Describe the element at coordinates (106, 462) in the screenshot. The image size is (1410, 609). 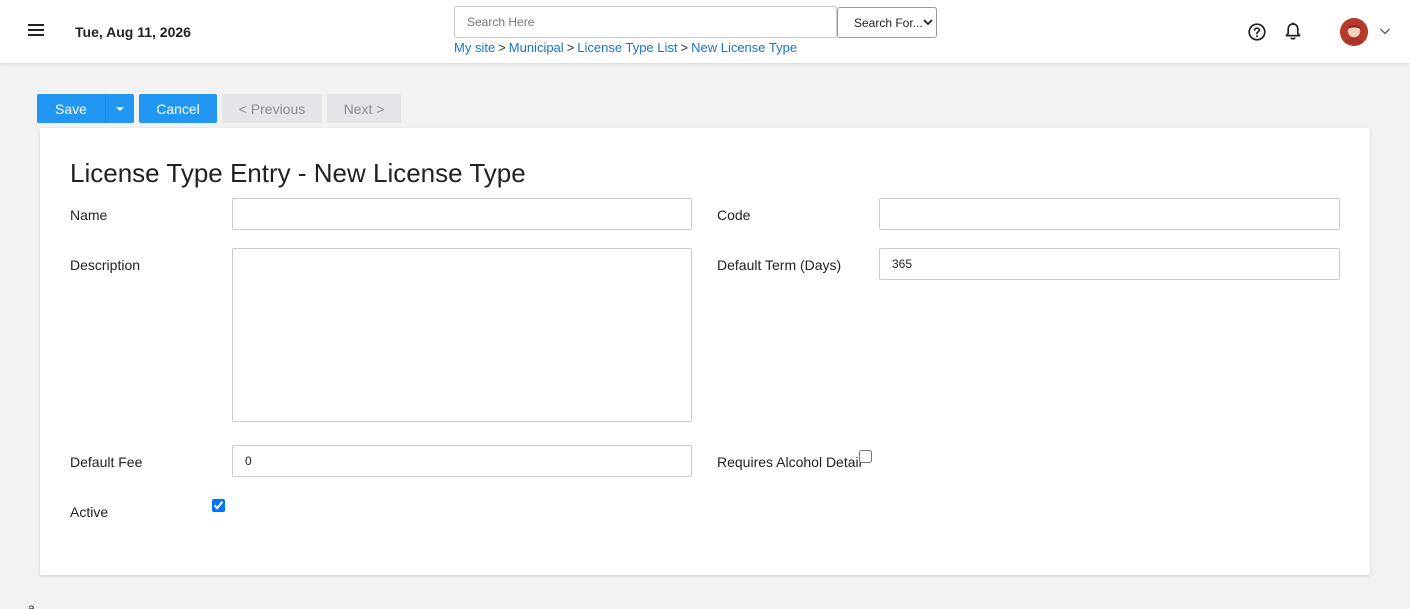
I see `default-fee-label: Default Fee` at that location.